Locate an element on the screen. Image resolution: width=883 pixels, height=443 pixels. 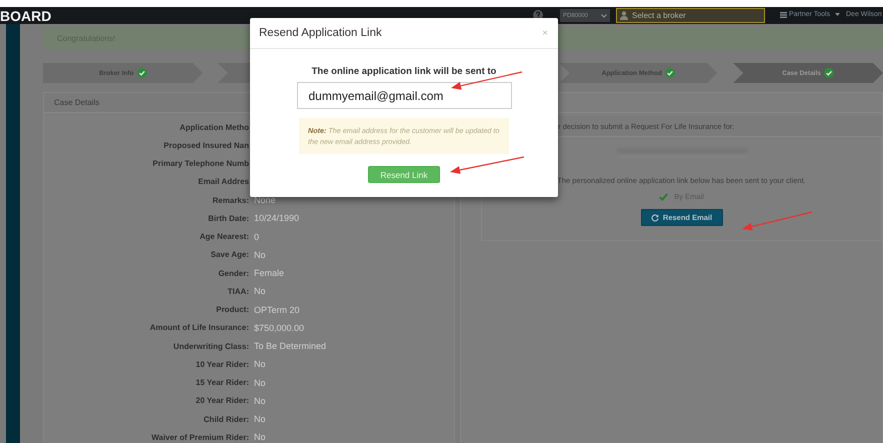
field-label: 10 Year Rider: is located at coordinates (221, 364).